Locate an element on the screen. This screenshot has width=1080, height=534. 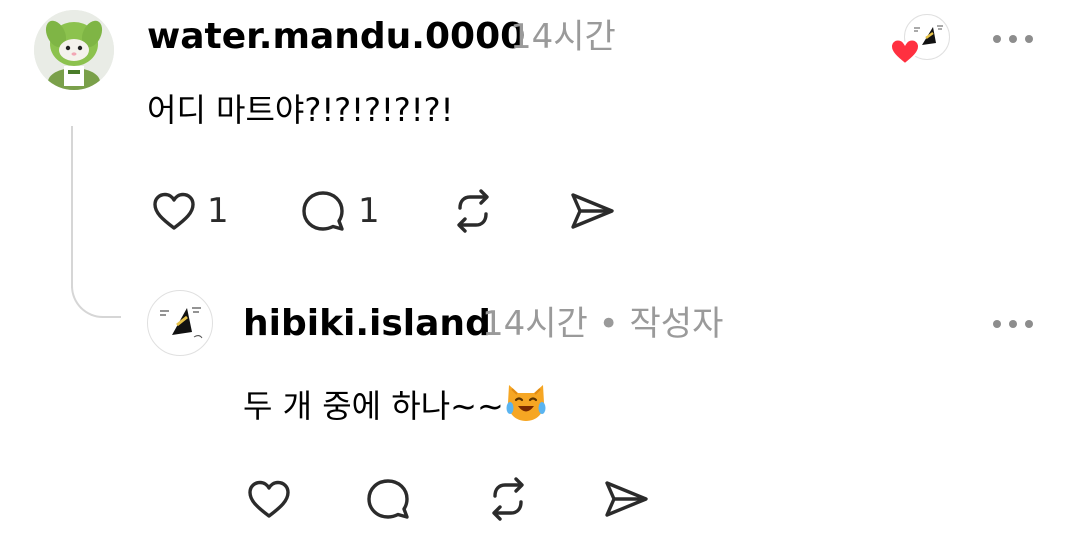
sketch-logo-icon is located at coordinates (181, 323).